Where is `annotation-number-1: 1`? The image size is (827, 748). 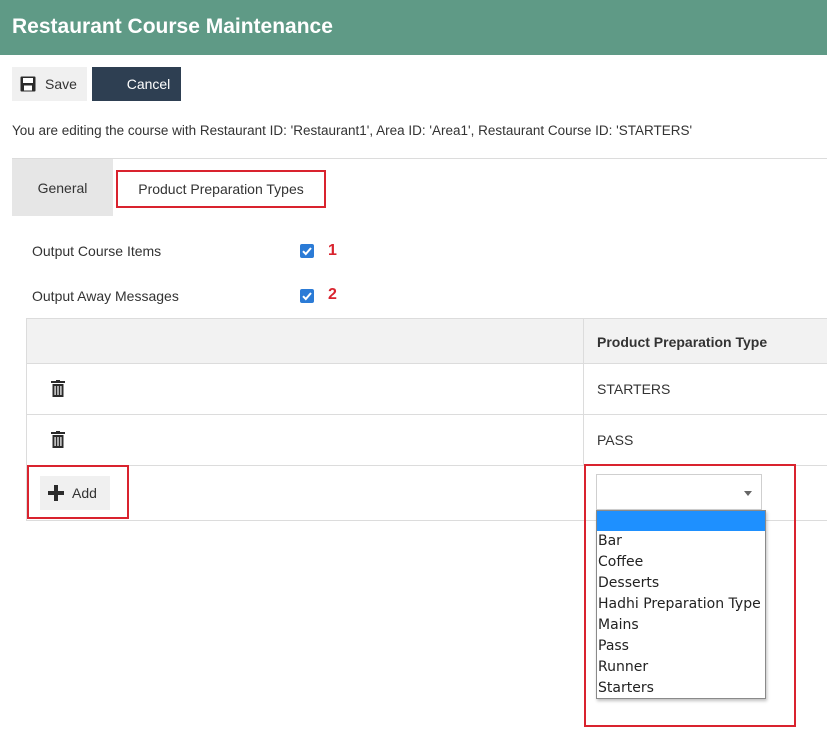
annotation-number-1: 1 is located at coordinates (332, 250).